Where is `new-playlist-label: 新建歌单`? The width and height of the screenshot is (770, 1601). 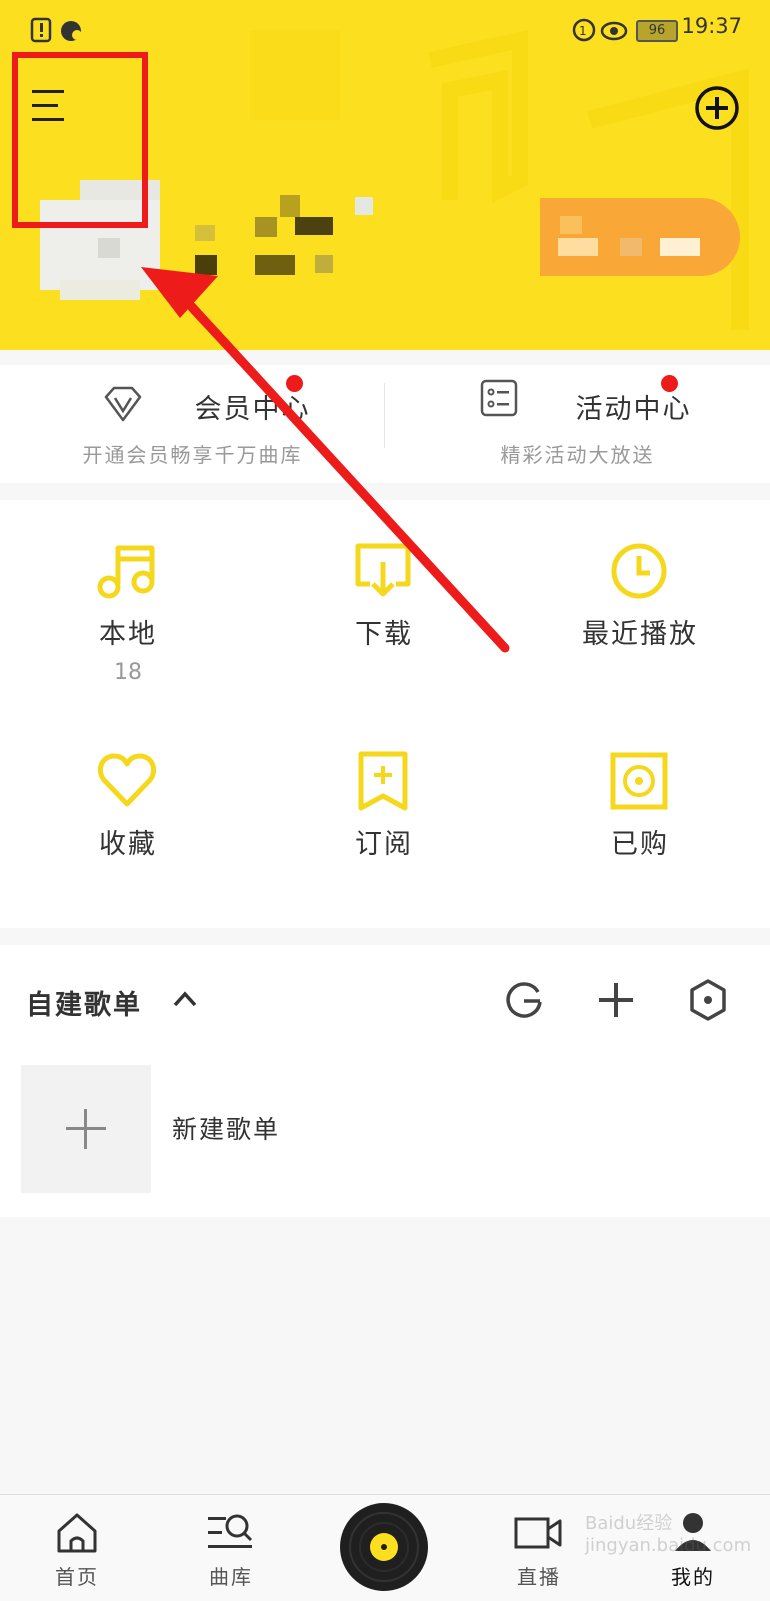
new-playlist-label: 新建歌单 is located at coordinates (226, 1128).